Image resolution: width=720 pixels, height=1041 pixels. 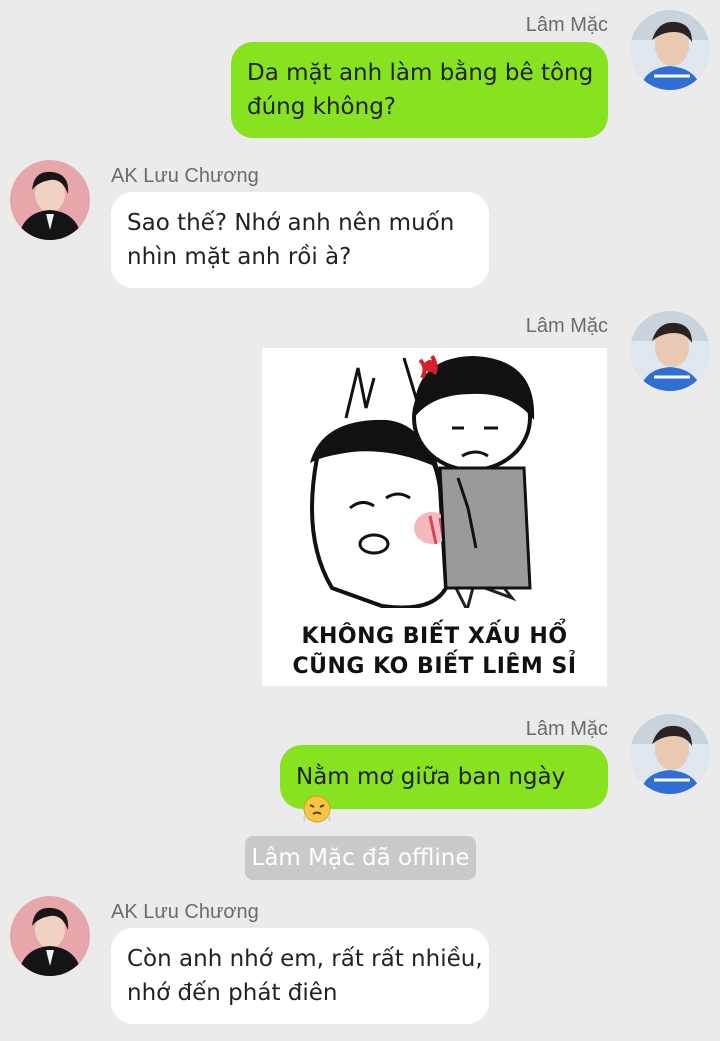 What do you see at coordinates (431, 777) in the screenshot?
I see `message-text: Nằm mơ giữa ban ngày` at bounding box center [431, 777].